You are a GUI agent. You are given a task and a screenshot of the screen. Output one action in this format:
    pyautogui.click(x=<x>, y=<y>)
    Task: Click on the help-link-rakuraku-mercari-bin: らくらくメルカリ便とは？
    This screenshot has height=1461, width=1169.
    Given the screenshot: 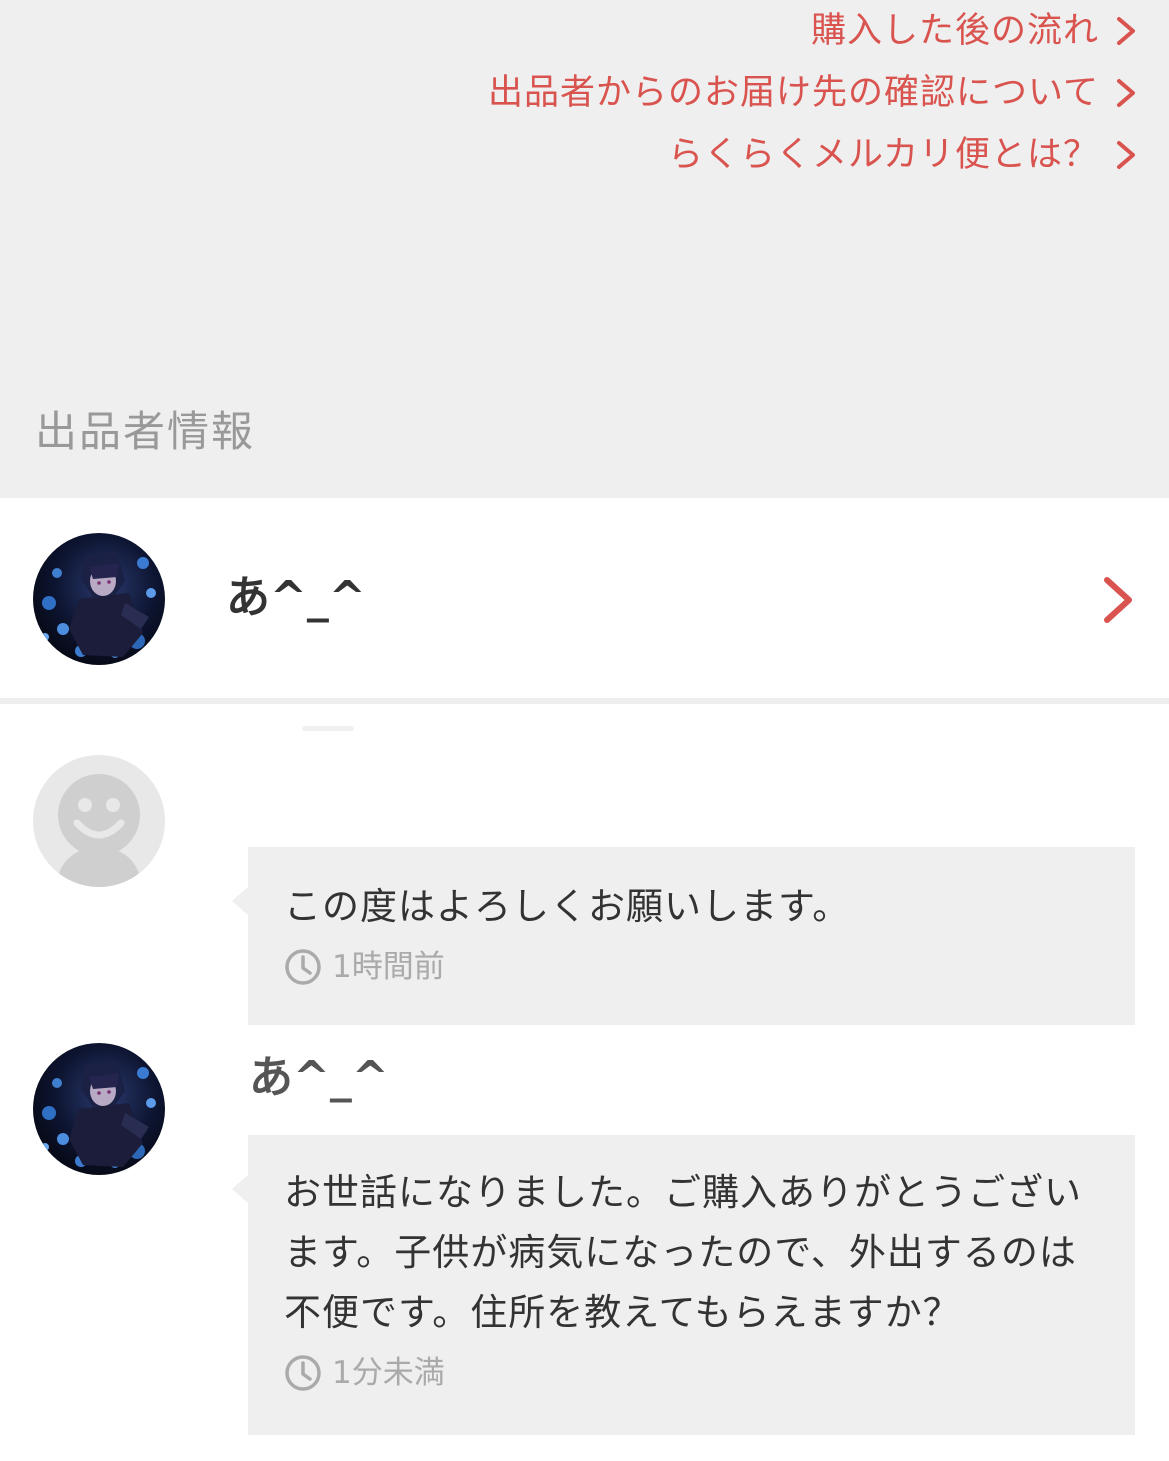 What is the action you would take?
    pyautogui.click(x=903, y=155)
    